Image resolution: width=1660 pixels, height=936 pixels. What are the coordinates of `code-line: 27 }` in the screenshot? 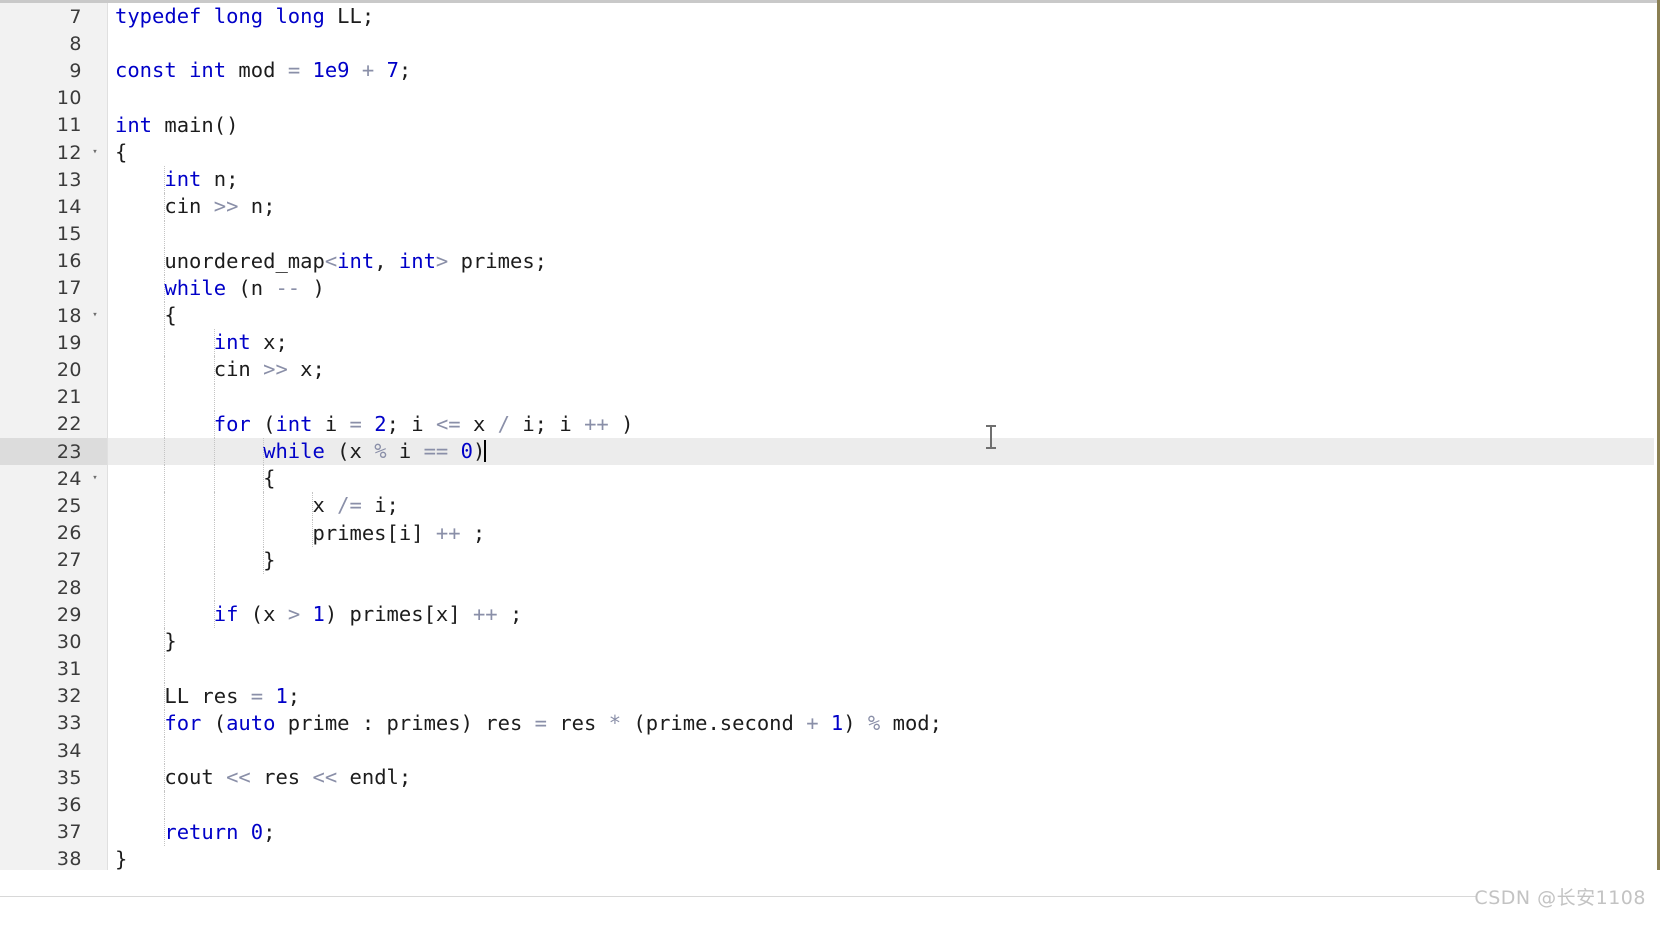 It's located at (827, 560).